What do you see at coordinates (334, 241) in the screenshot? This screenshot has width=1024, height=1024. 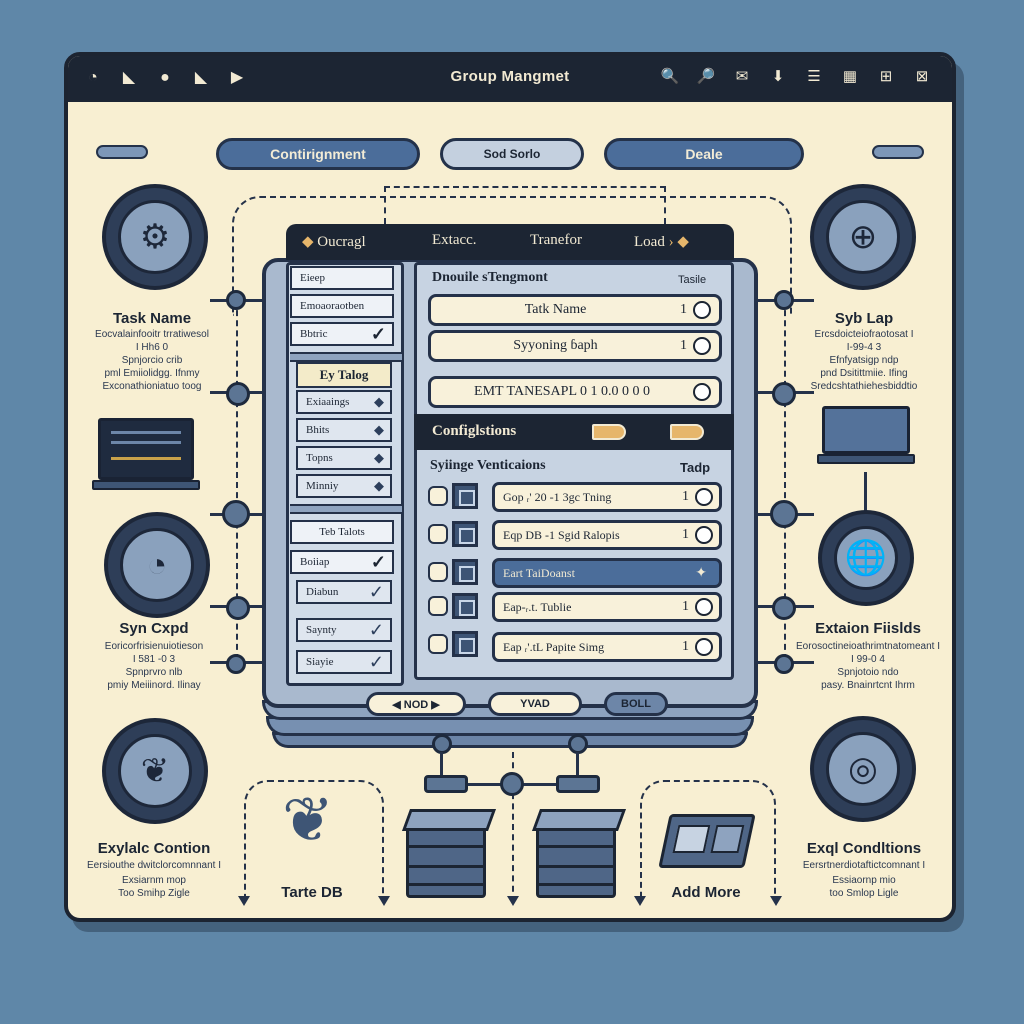 I see `tab-overview: ◆ Oucragl` at bounding box center [334, 241].